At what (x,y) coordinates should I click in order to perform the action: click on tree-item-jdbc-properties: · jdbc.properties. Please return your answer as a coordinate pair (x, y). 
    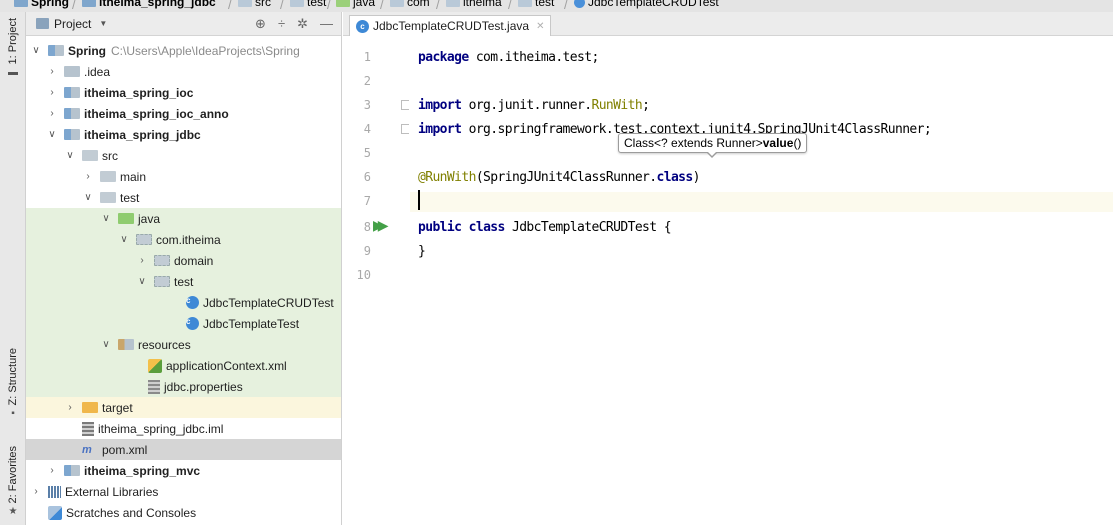
    Looking at the image, I should click on (183, 386).